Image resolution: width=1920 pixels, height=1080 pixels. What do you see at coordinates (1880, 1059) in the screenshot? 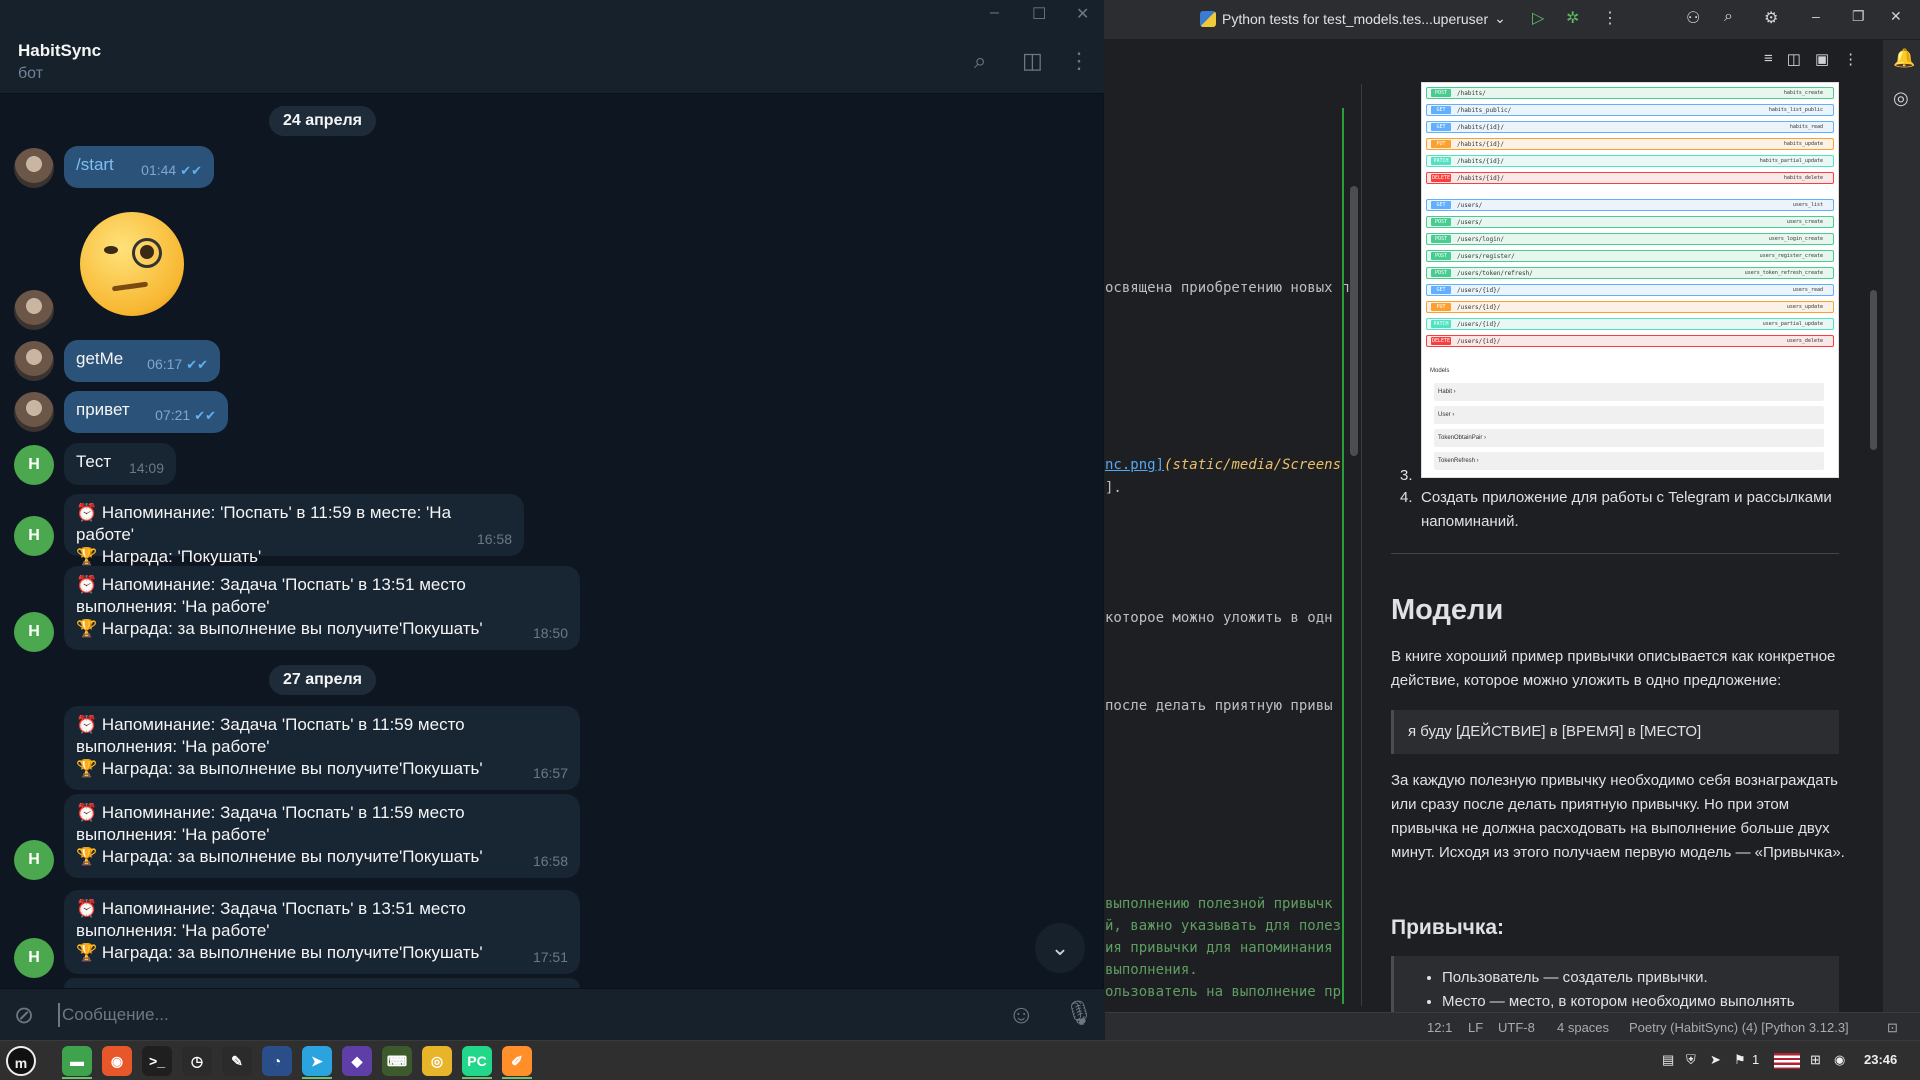
I see `clock: 23:46` at bounding box center [1880, 1059].